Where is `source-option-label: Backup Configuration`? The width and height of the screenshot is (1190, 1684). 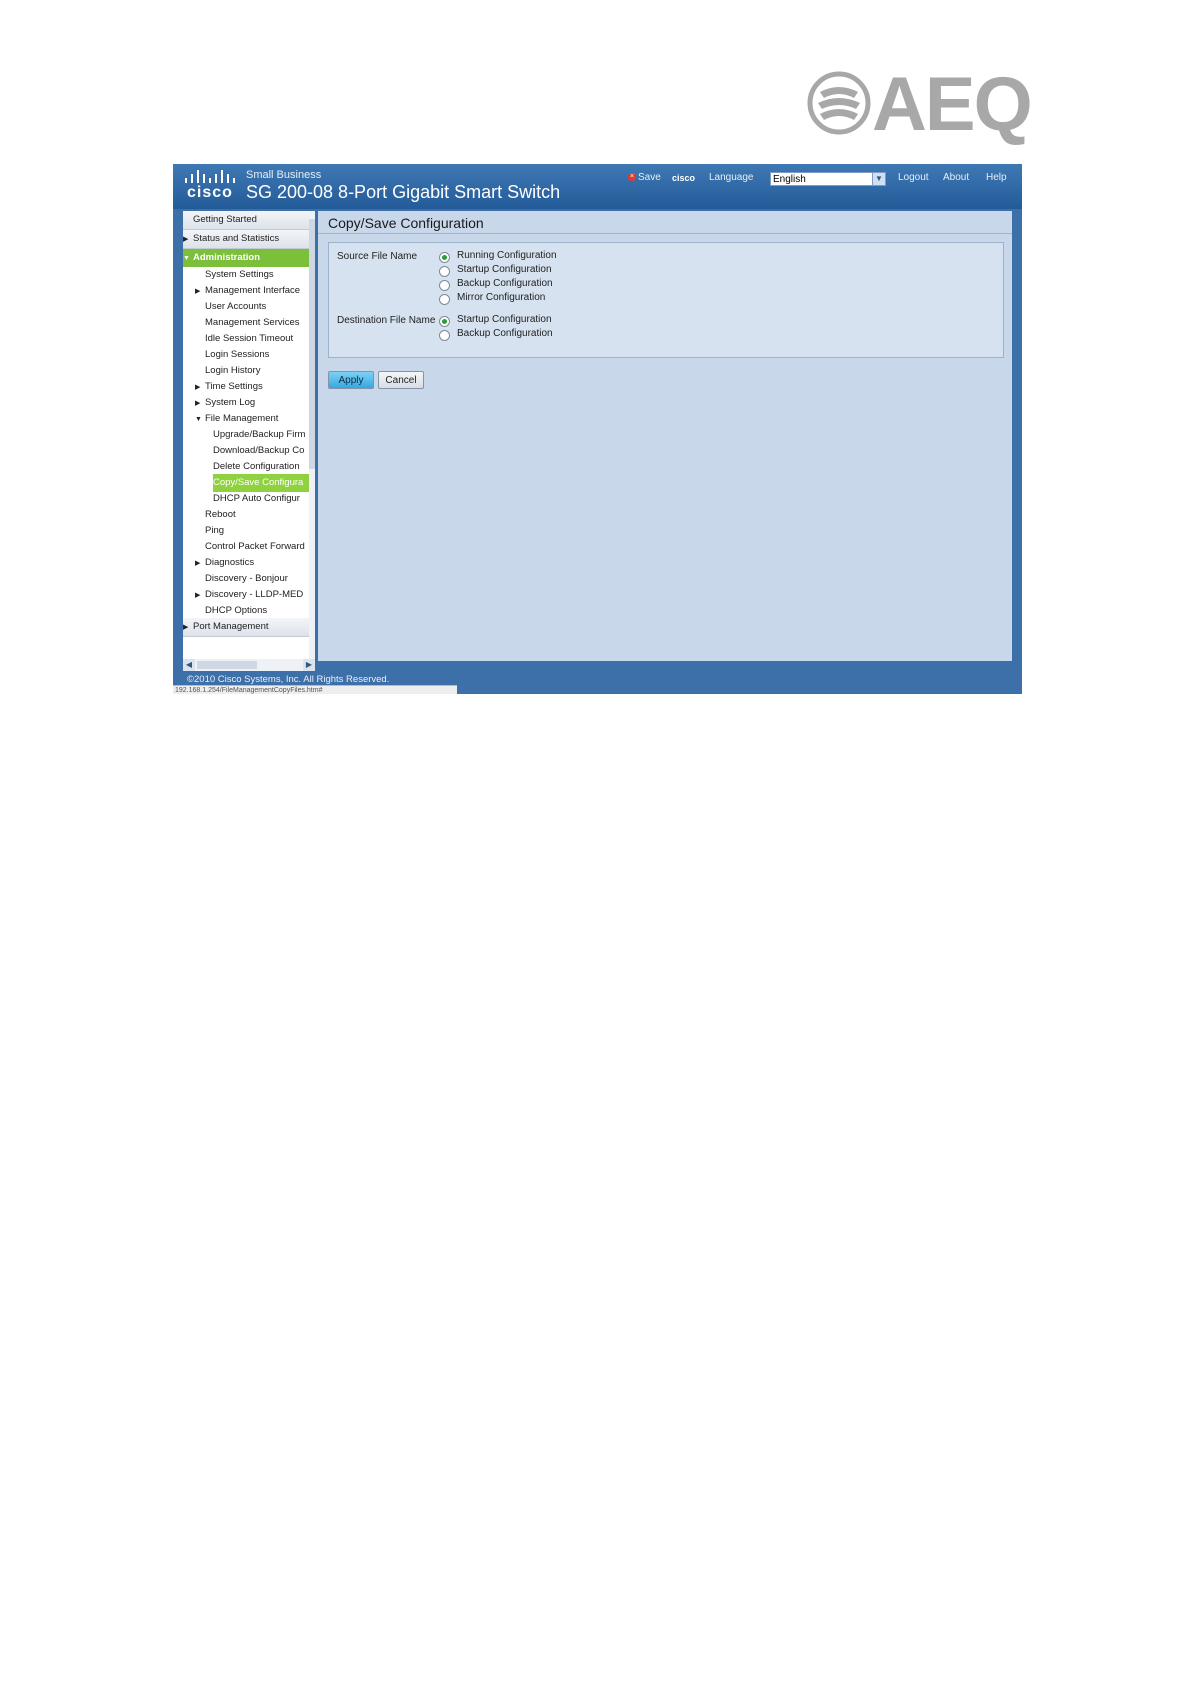
source-option-label: Backup Configuration is located at coordinates (505, 283).